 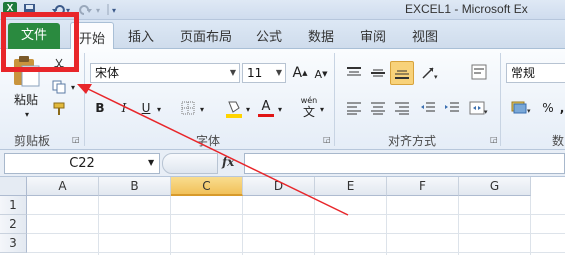 What do you see at coordinates (82, 163) in the screenshot?
I see `name-box: C22` at bounding box center [82, 163].